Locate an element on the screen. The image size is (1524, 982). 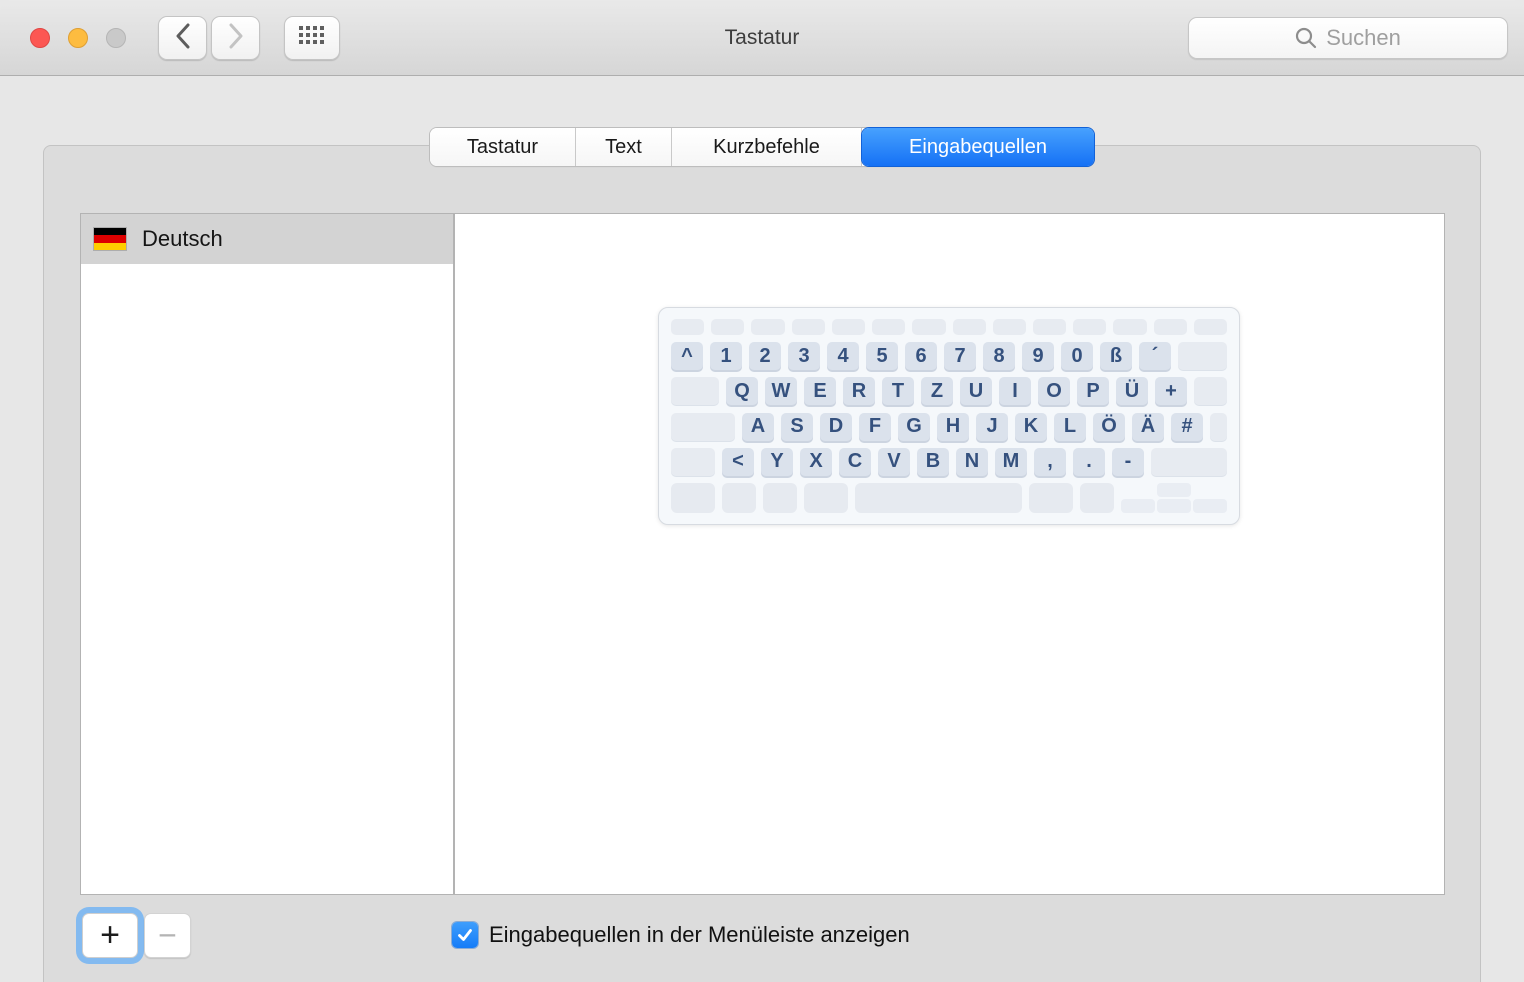
key-N: N is located at coordinates (972, 461).